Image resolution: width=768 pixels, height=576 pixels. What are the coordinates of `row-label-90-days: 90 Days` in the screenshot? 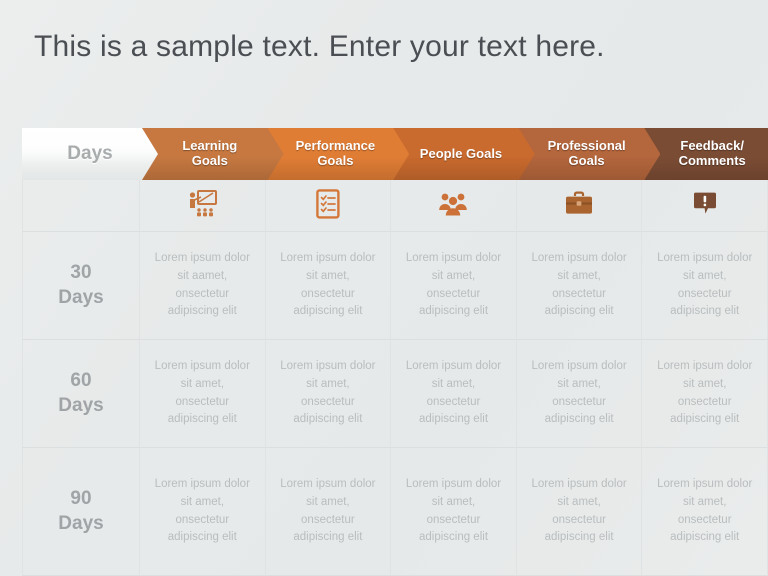 It's located at (81, 512).